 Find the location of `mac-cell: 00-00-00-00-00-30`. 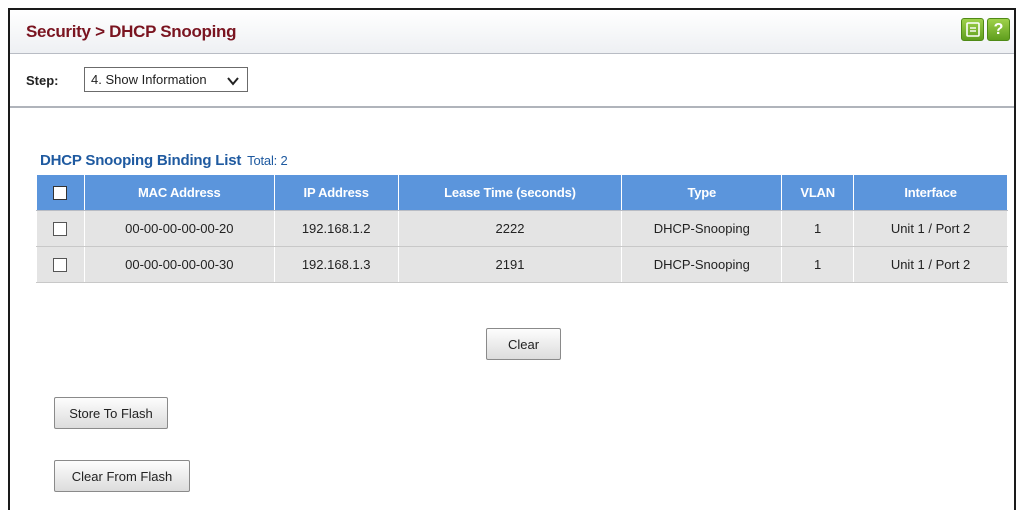

mac-cell: 00-00-00-00-00-30 is located at coordinates (179, 264).